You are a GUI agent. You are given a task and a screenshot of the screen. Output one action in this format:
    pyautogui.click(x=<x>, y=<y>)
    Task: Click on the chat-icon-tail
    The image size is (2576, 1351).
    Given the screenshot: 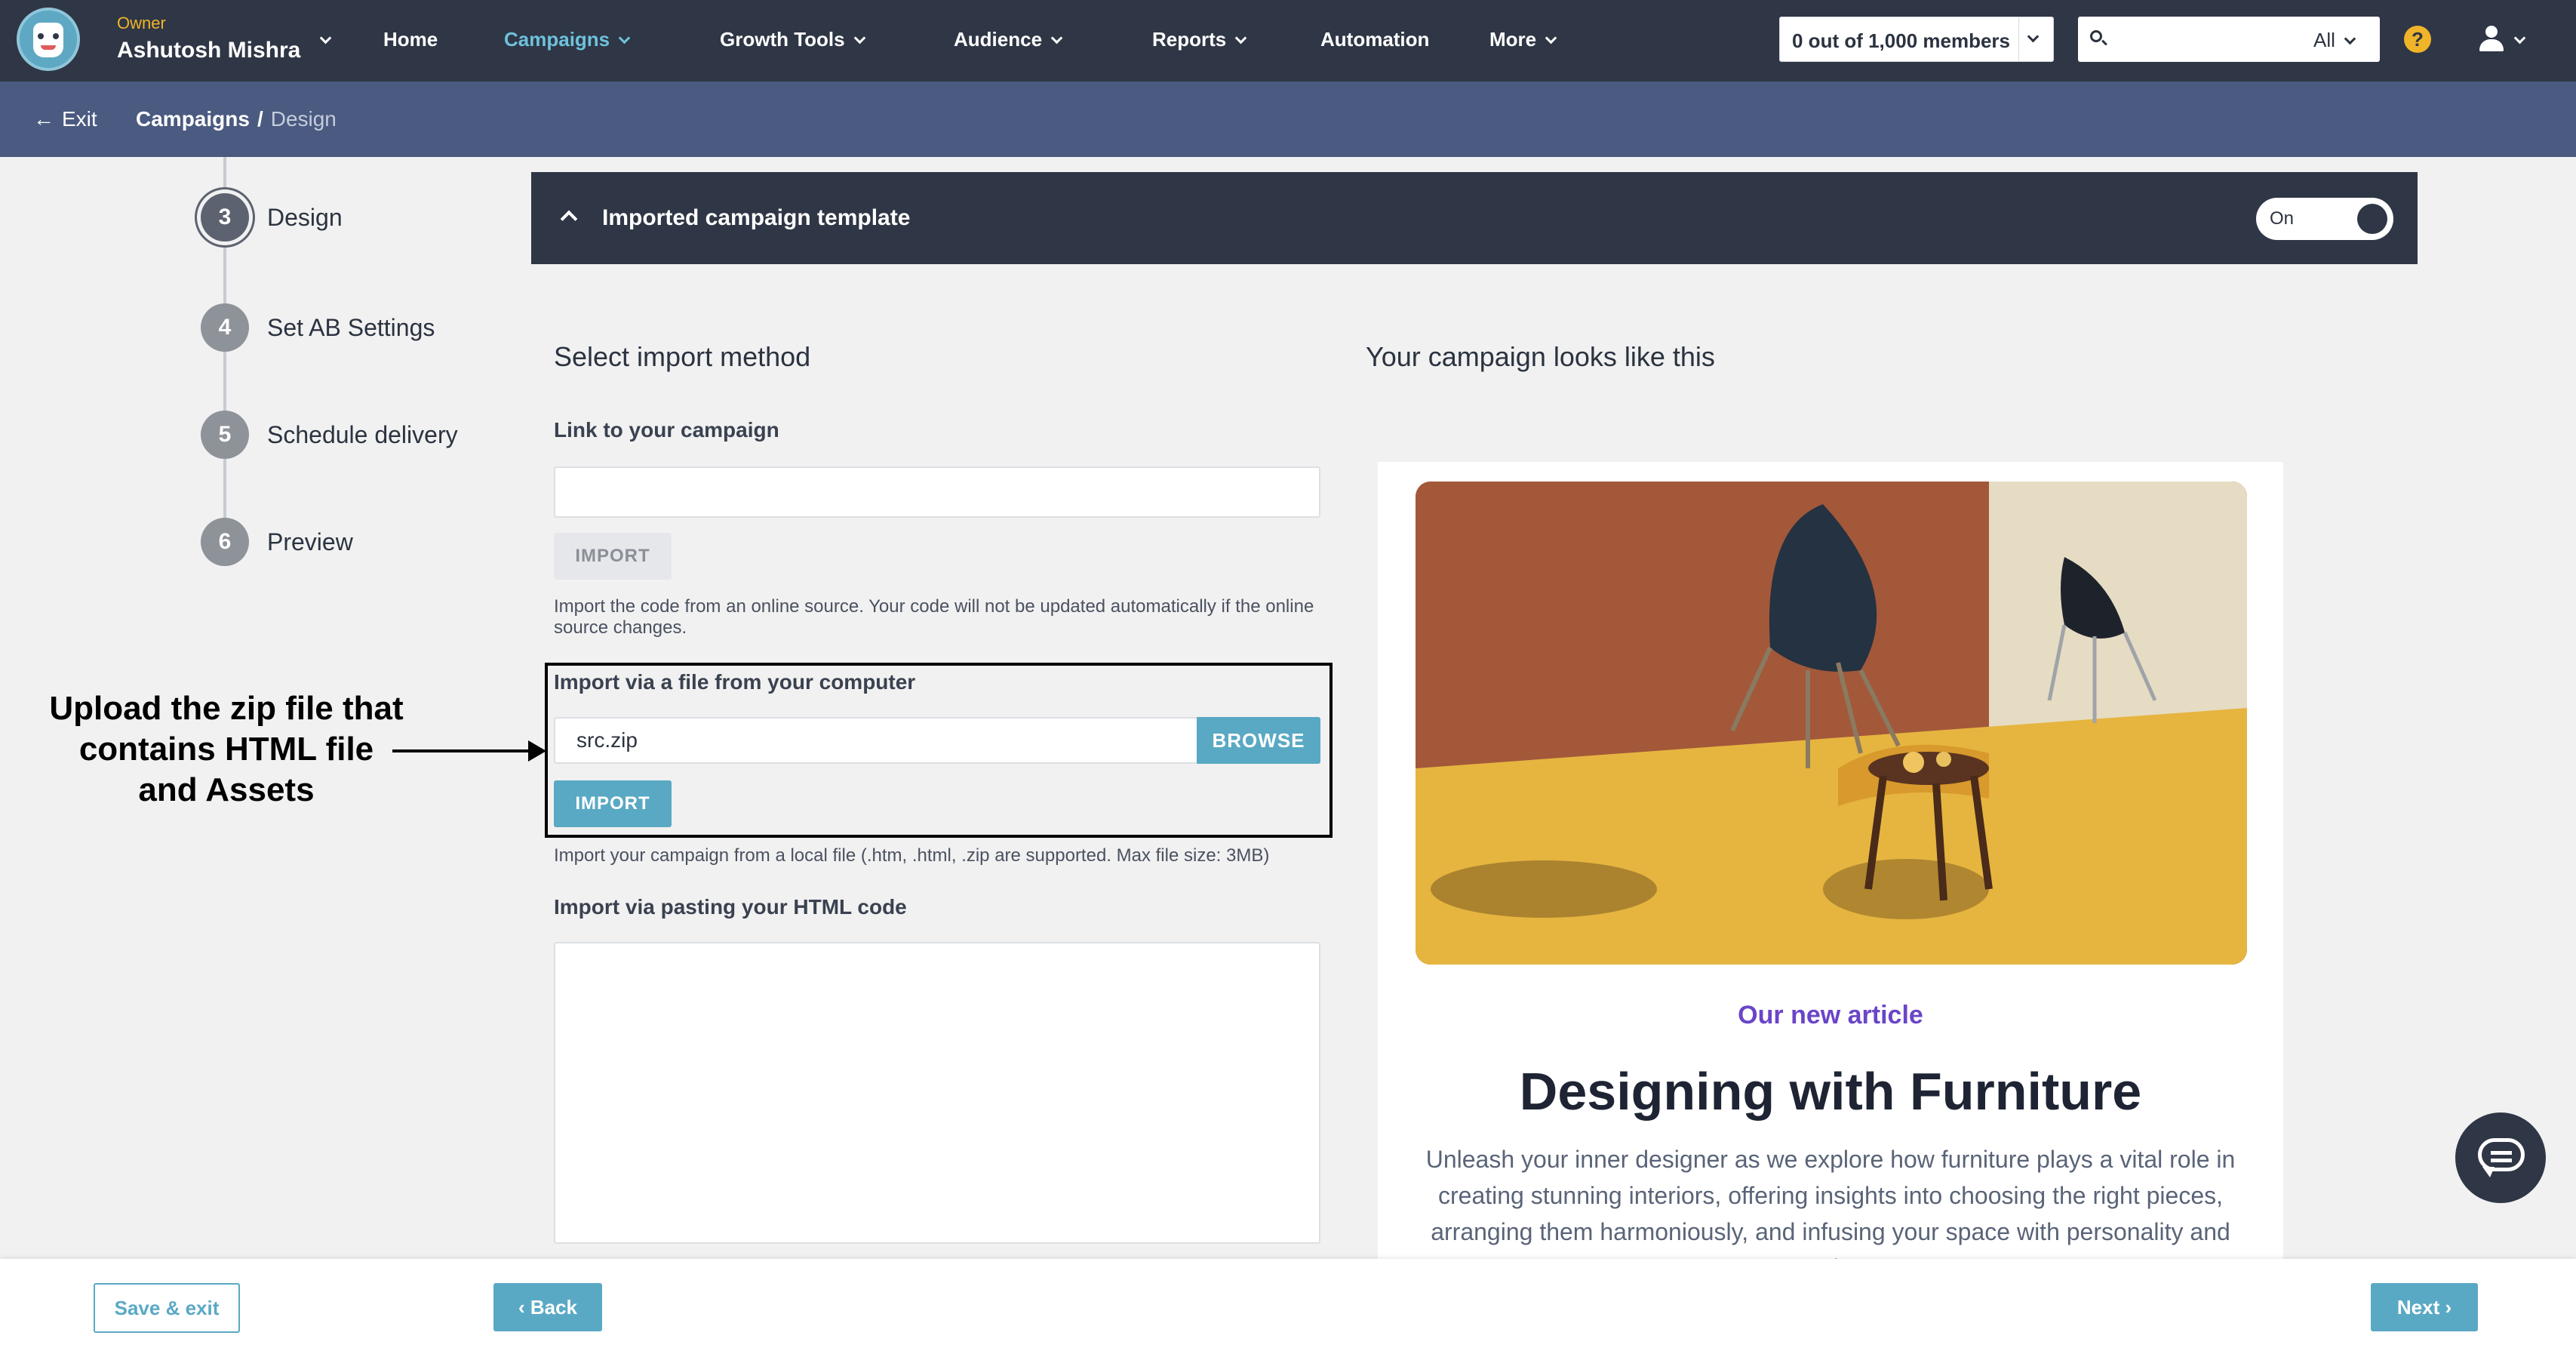 What is the action you would take?
    pyautogui.click(x=2488, y=1172)
    